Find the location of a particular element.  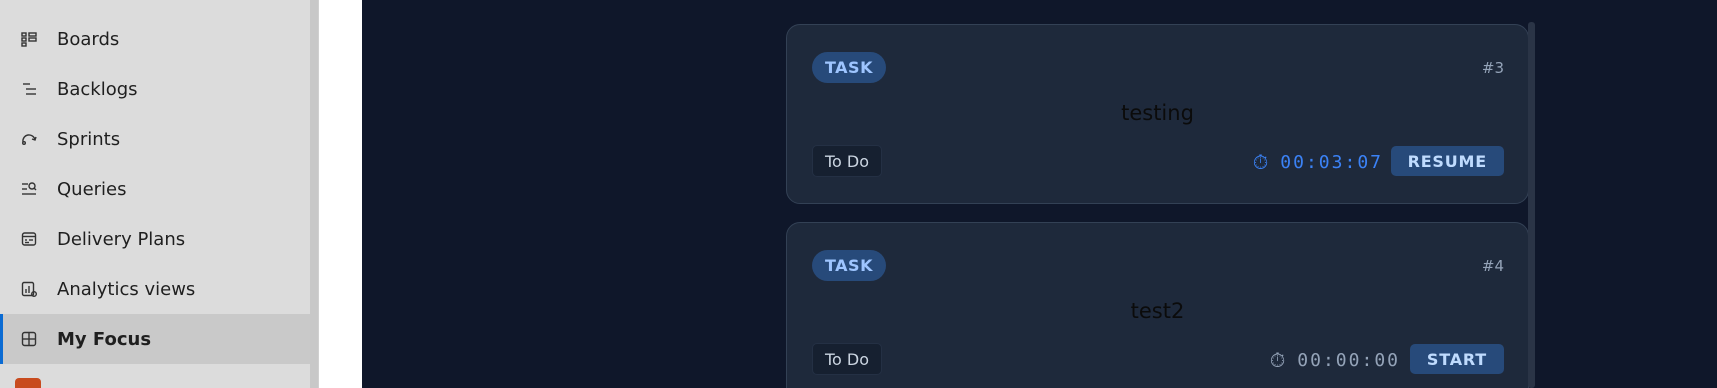

my-focus-icon is located at coordinates (28, 339).